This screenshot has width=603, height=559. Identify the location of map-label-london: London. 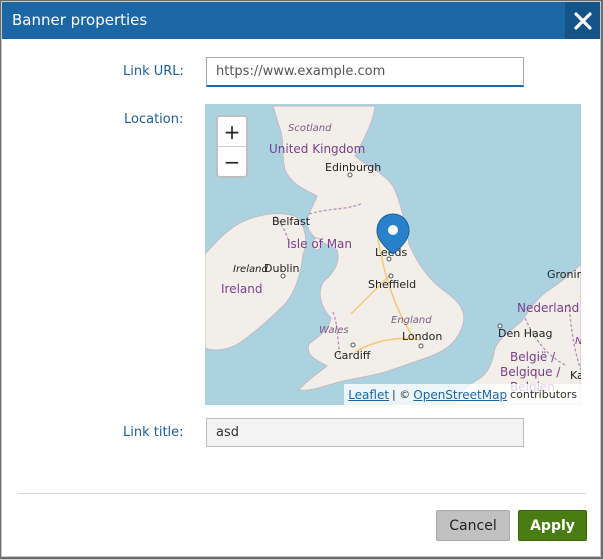
(422, 336).